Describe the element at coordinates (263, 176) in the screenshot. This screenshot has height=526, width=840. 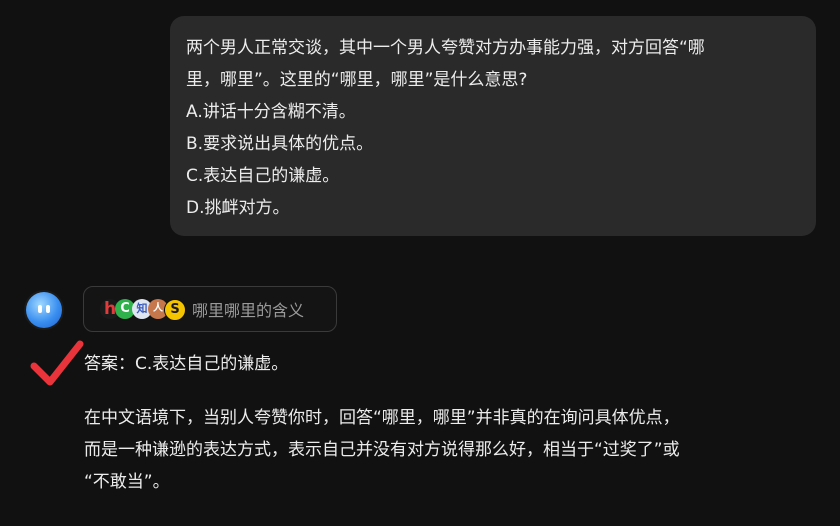
I see `option-c: C.表达自己的谦虚。` at that location.